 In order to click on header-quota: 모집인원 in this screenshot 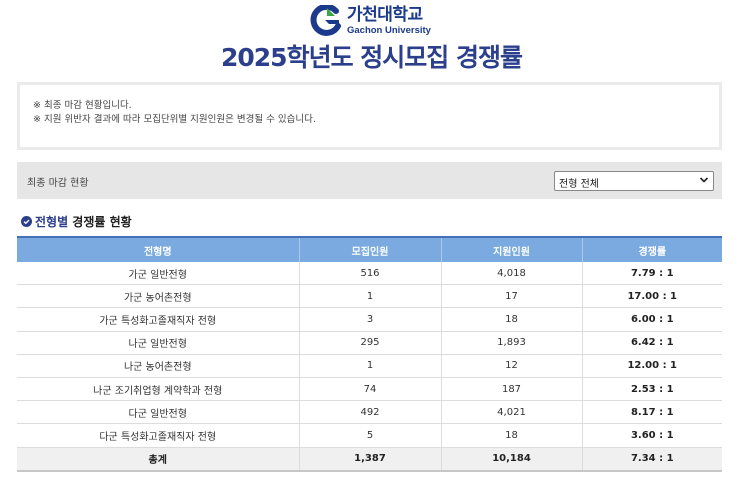, I will do `click(370, 249)`.